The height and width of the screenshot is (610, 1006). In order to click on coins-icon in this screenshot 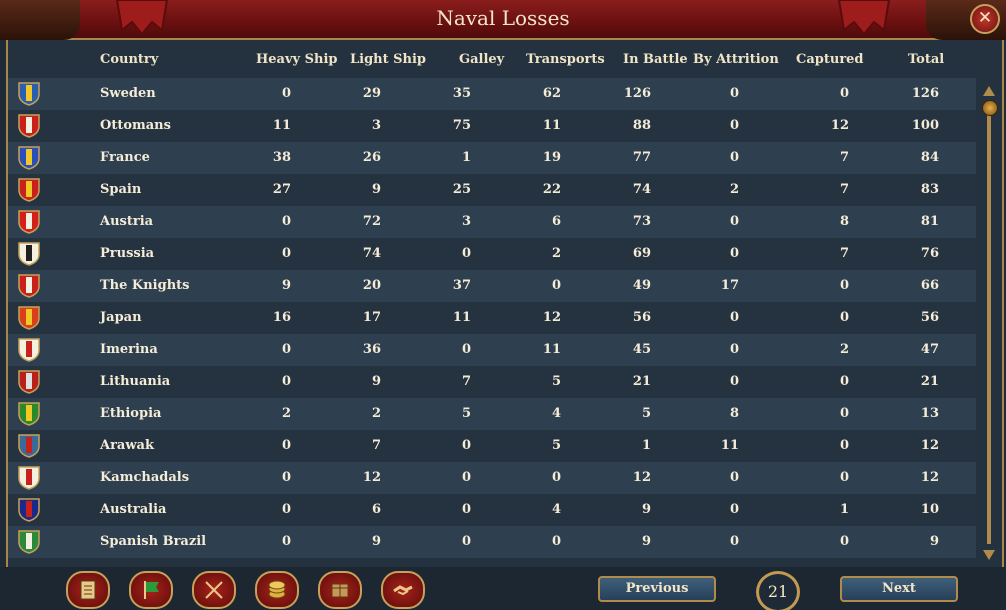, I will do `click(277, 589)`.